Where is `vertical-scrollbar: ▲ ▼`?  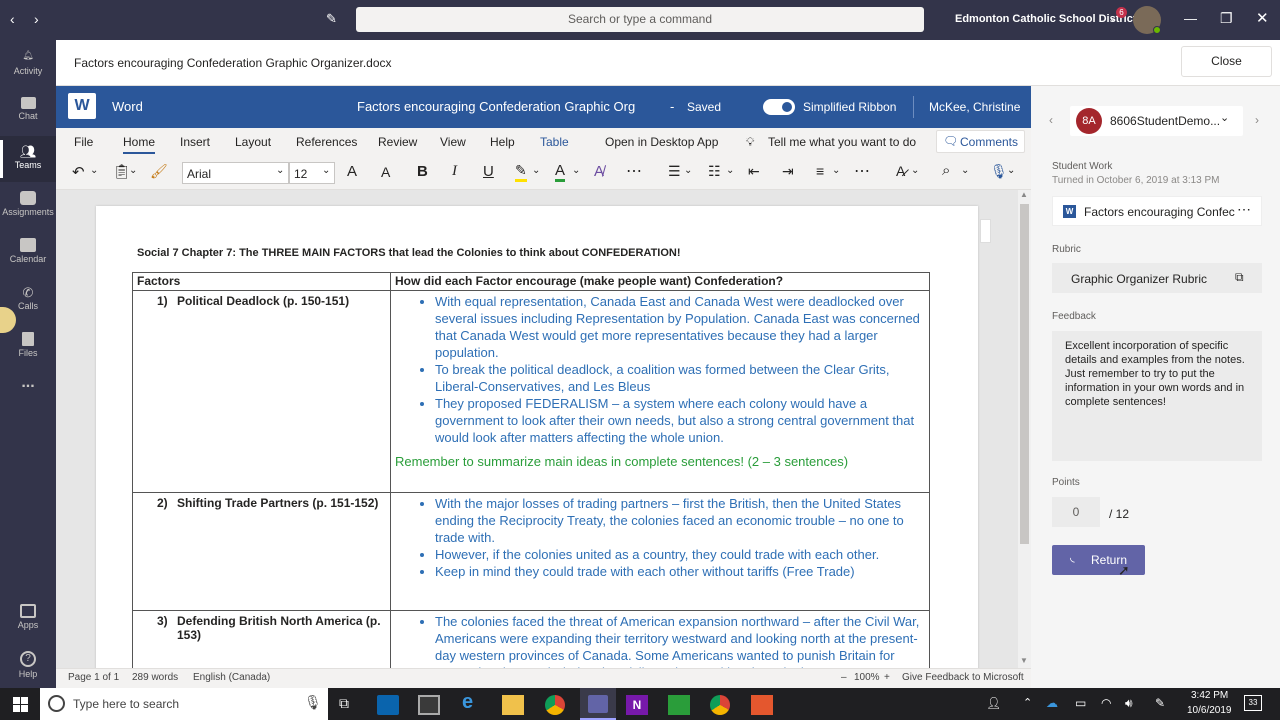 vertical-scrollbar: ▲ ▼ is located at coordinates (1024, 429).